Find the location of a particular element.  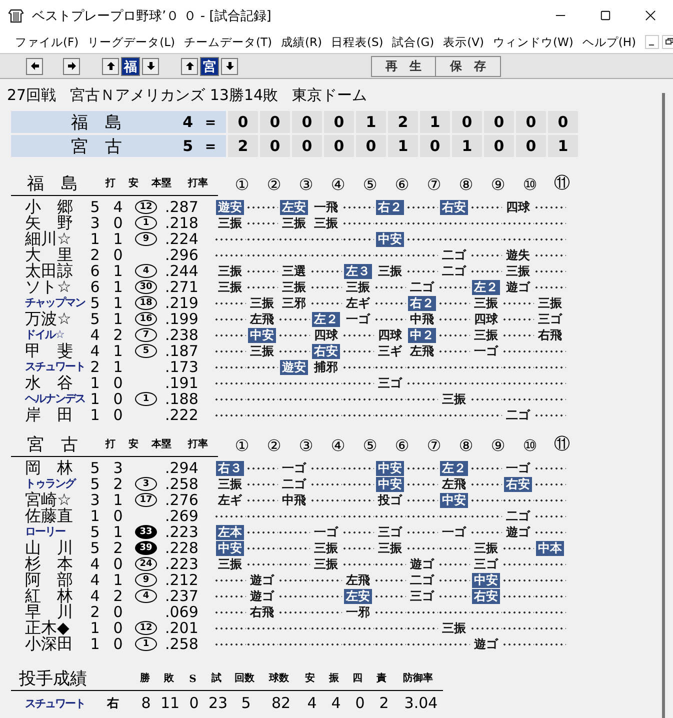

player-name: ドイル☆ is located at coordinates (47, 335).